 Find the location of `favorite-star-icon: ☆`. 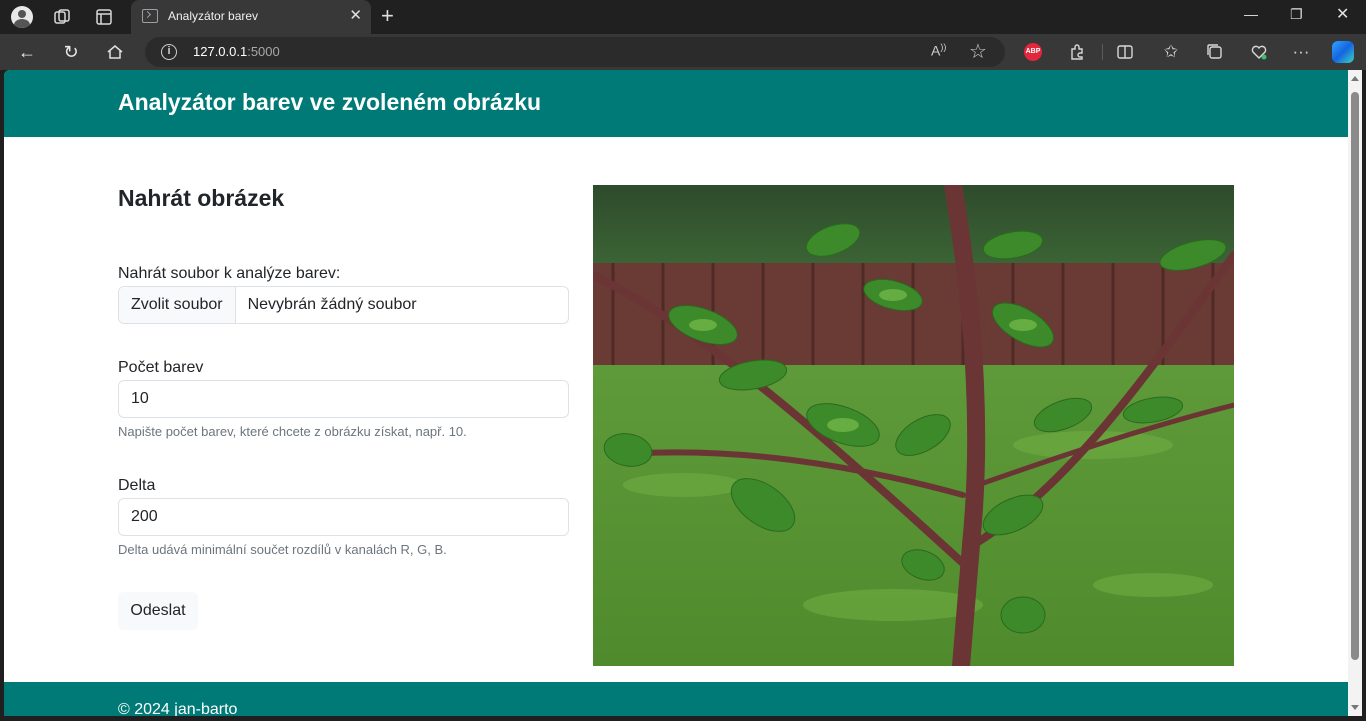

favorite-star-icon: ☆ is located at coordinates (978, 51).